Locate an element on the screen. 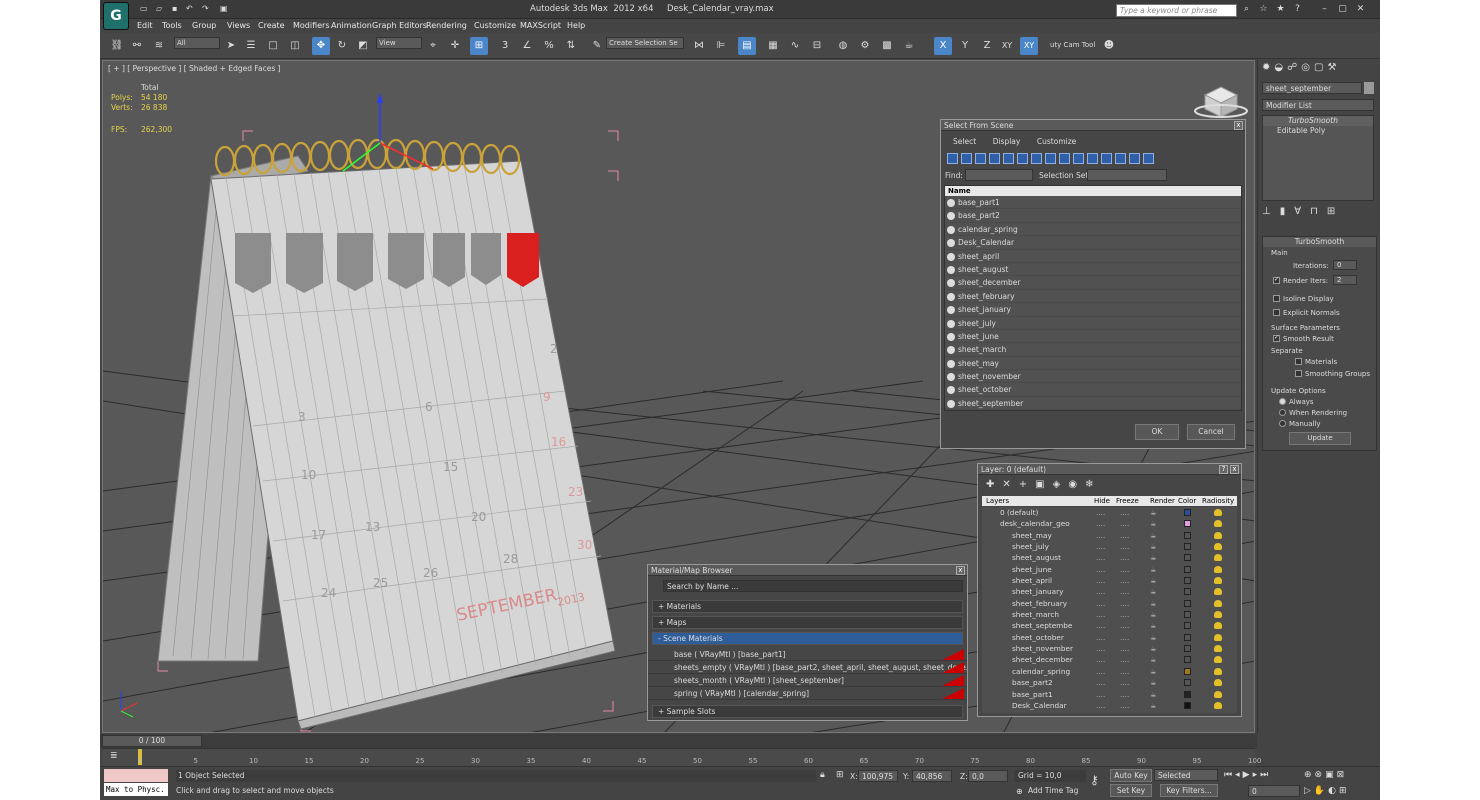  align-icon: ⊫ is located at coordinates (721, 46).